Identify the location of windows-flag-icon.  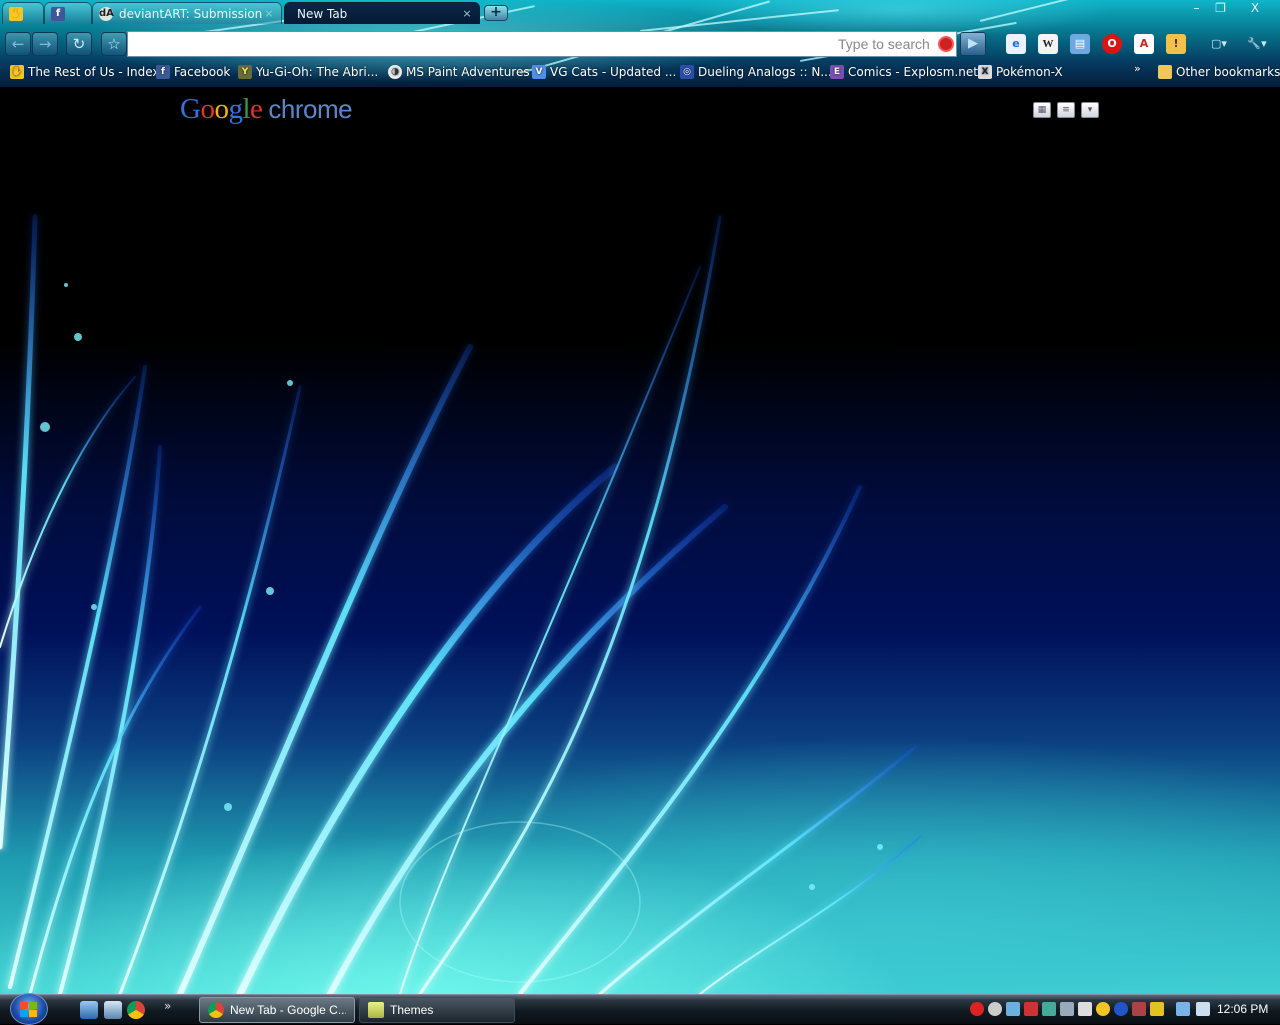
(28, 1009).